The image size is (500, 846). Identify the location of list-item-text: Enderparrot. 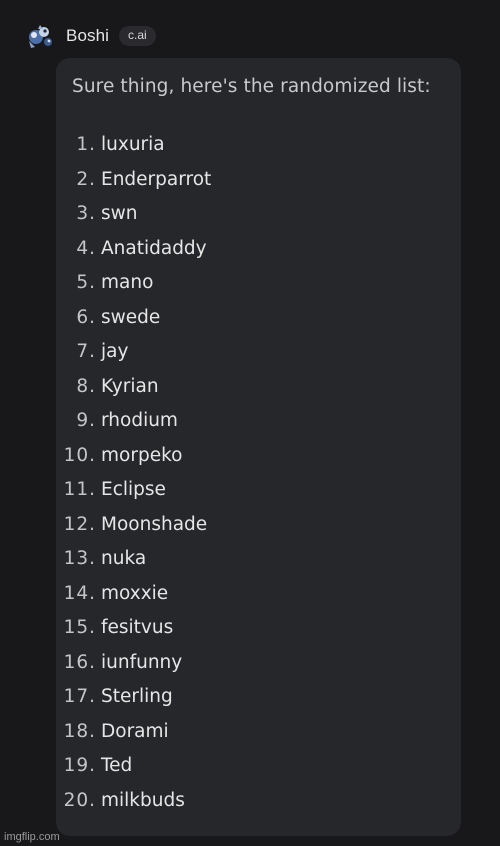
(156, 179).